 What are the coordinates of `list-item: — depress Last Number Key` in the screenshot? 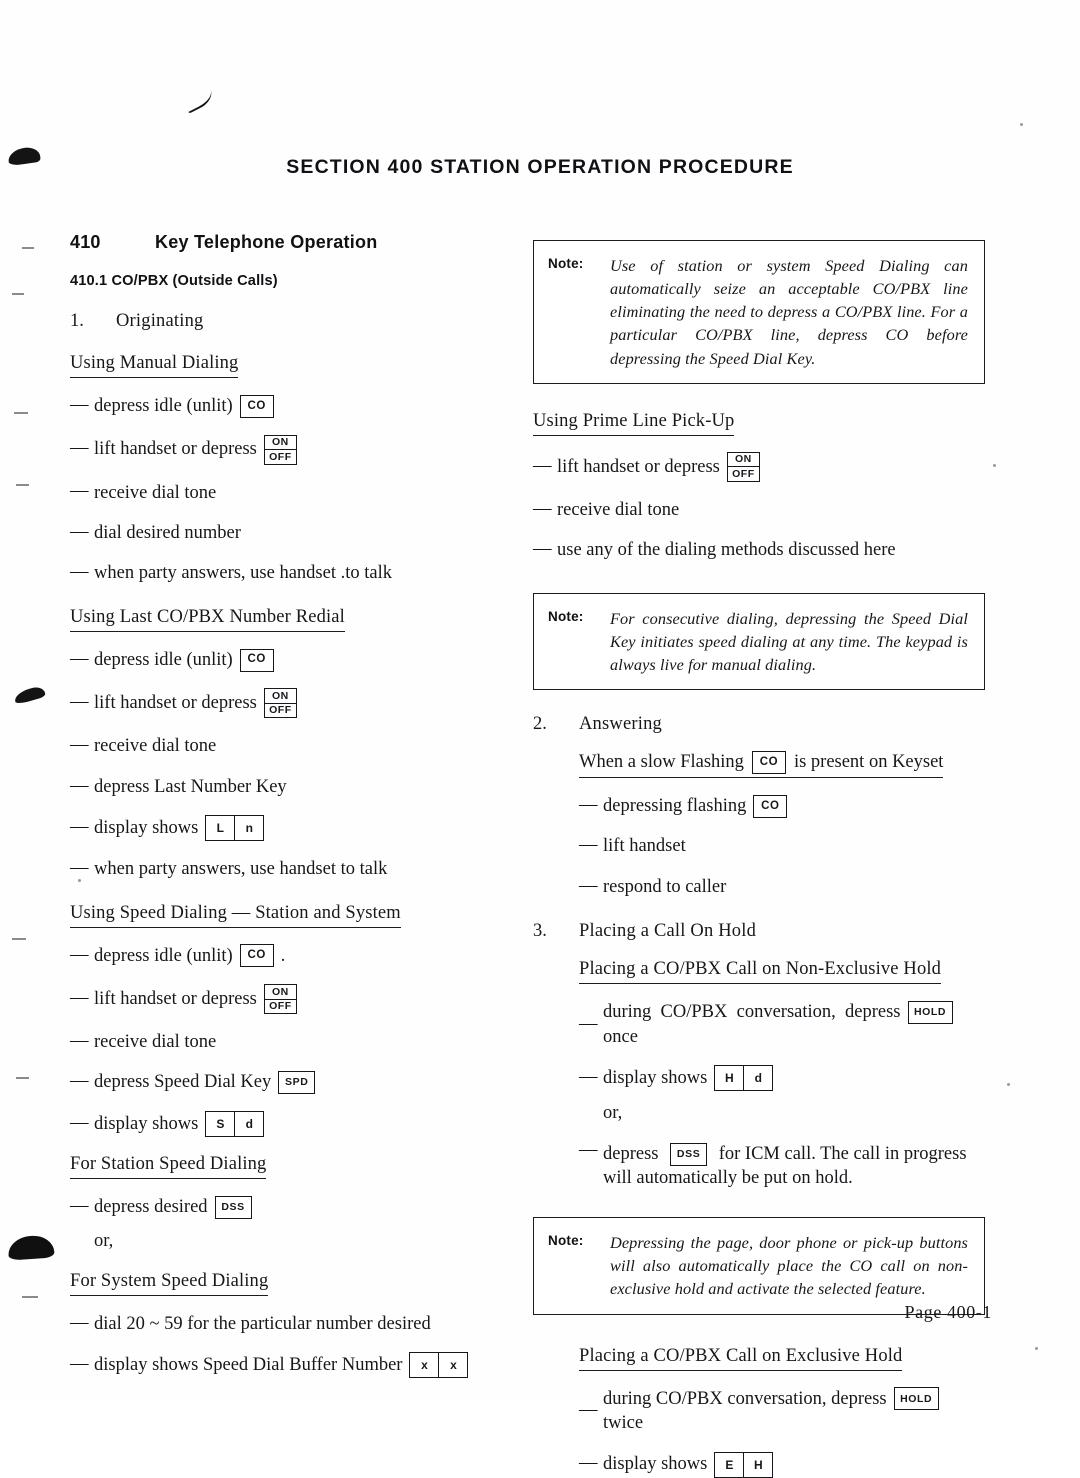 It's located at (290, 787).